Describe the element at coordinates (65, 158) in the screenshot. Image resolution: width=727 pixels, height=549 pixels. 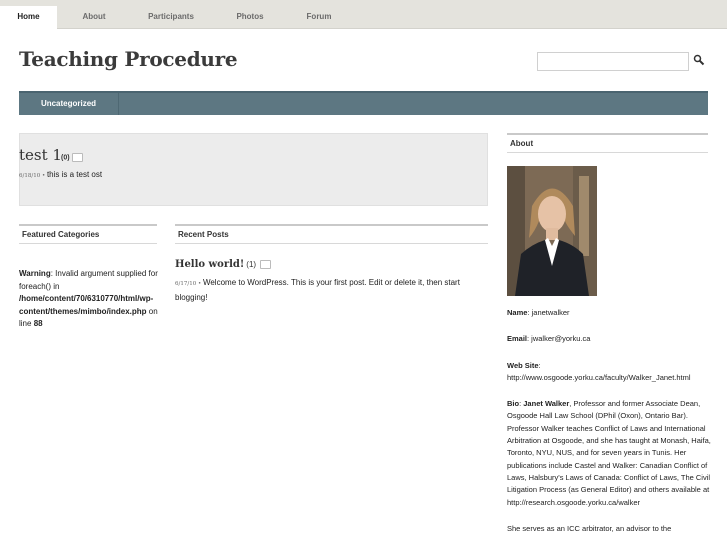
I see `comment-count-text: (0)` at that location.